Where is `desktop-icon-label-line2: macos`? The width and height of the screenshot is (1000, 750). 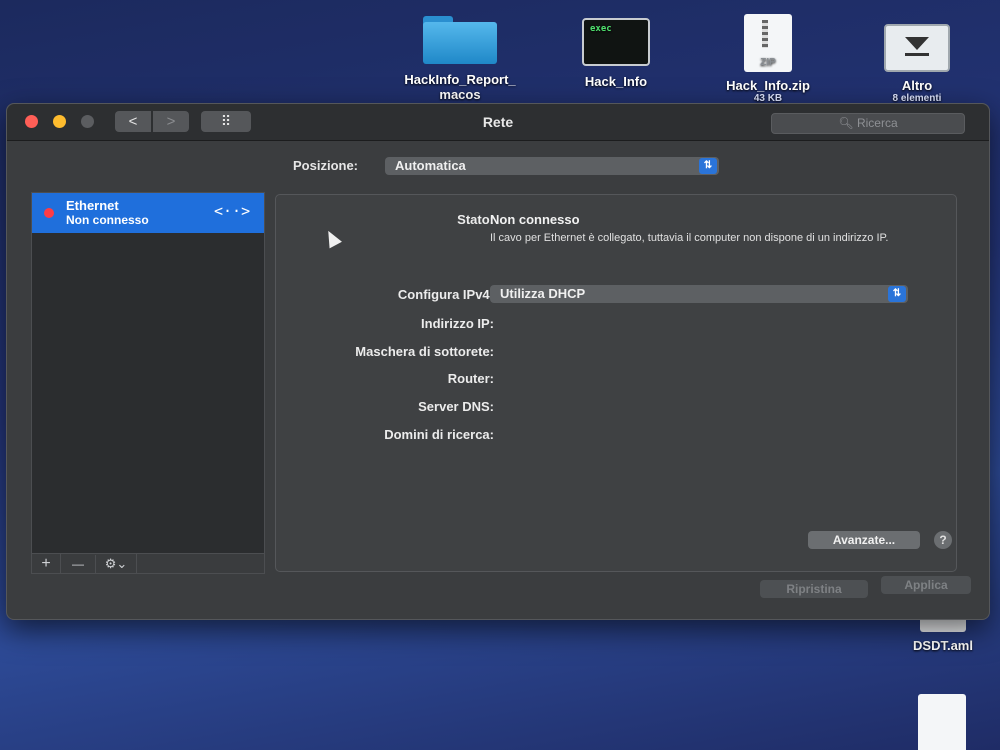 desktop-icon-label-line2: macos is located at coordinates (460, 94).